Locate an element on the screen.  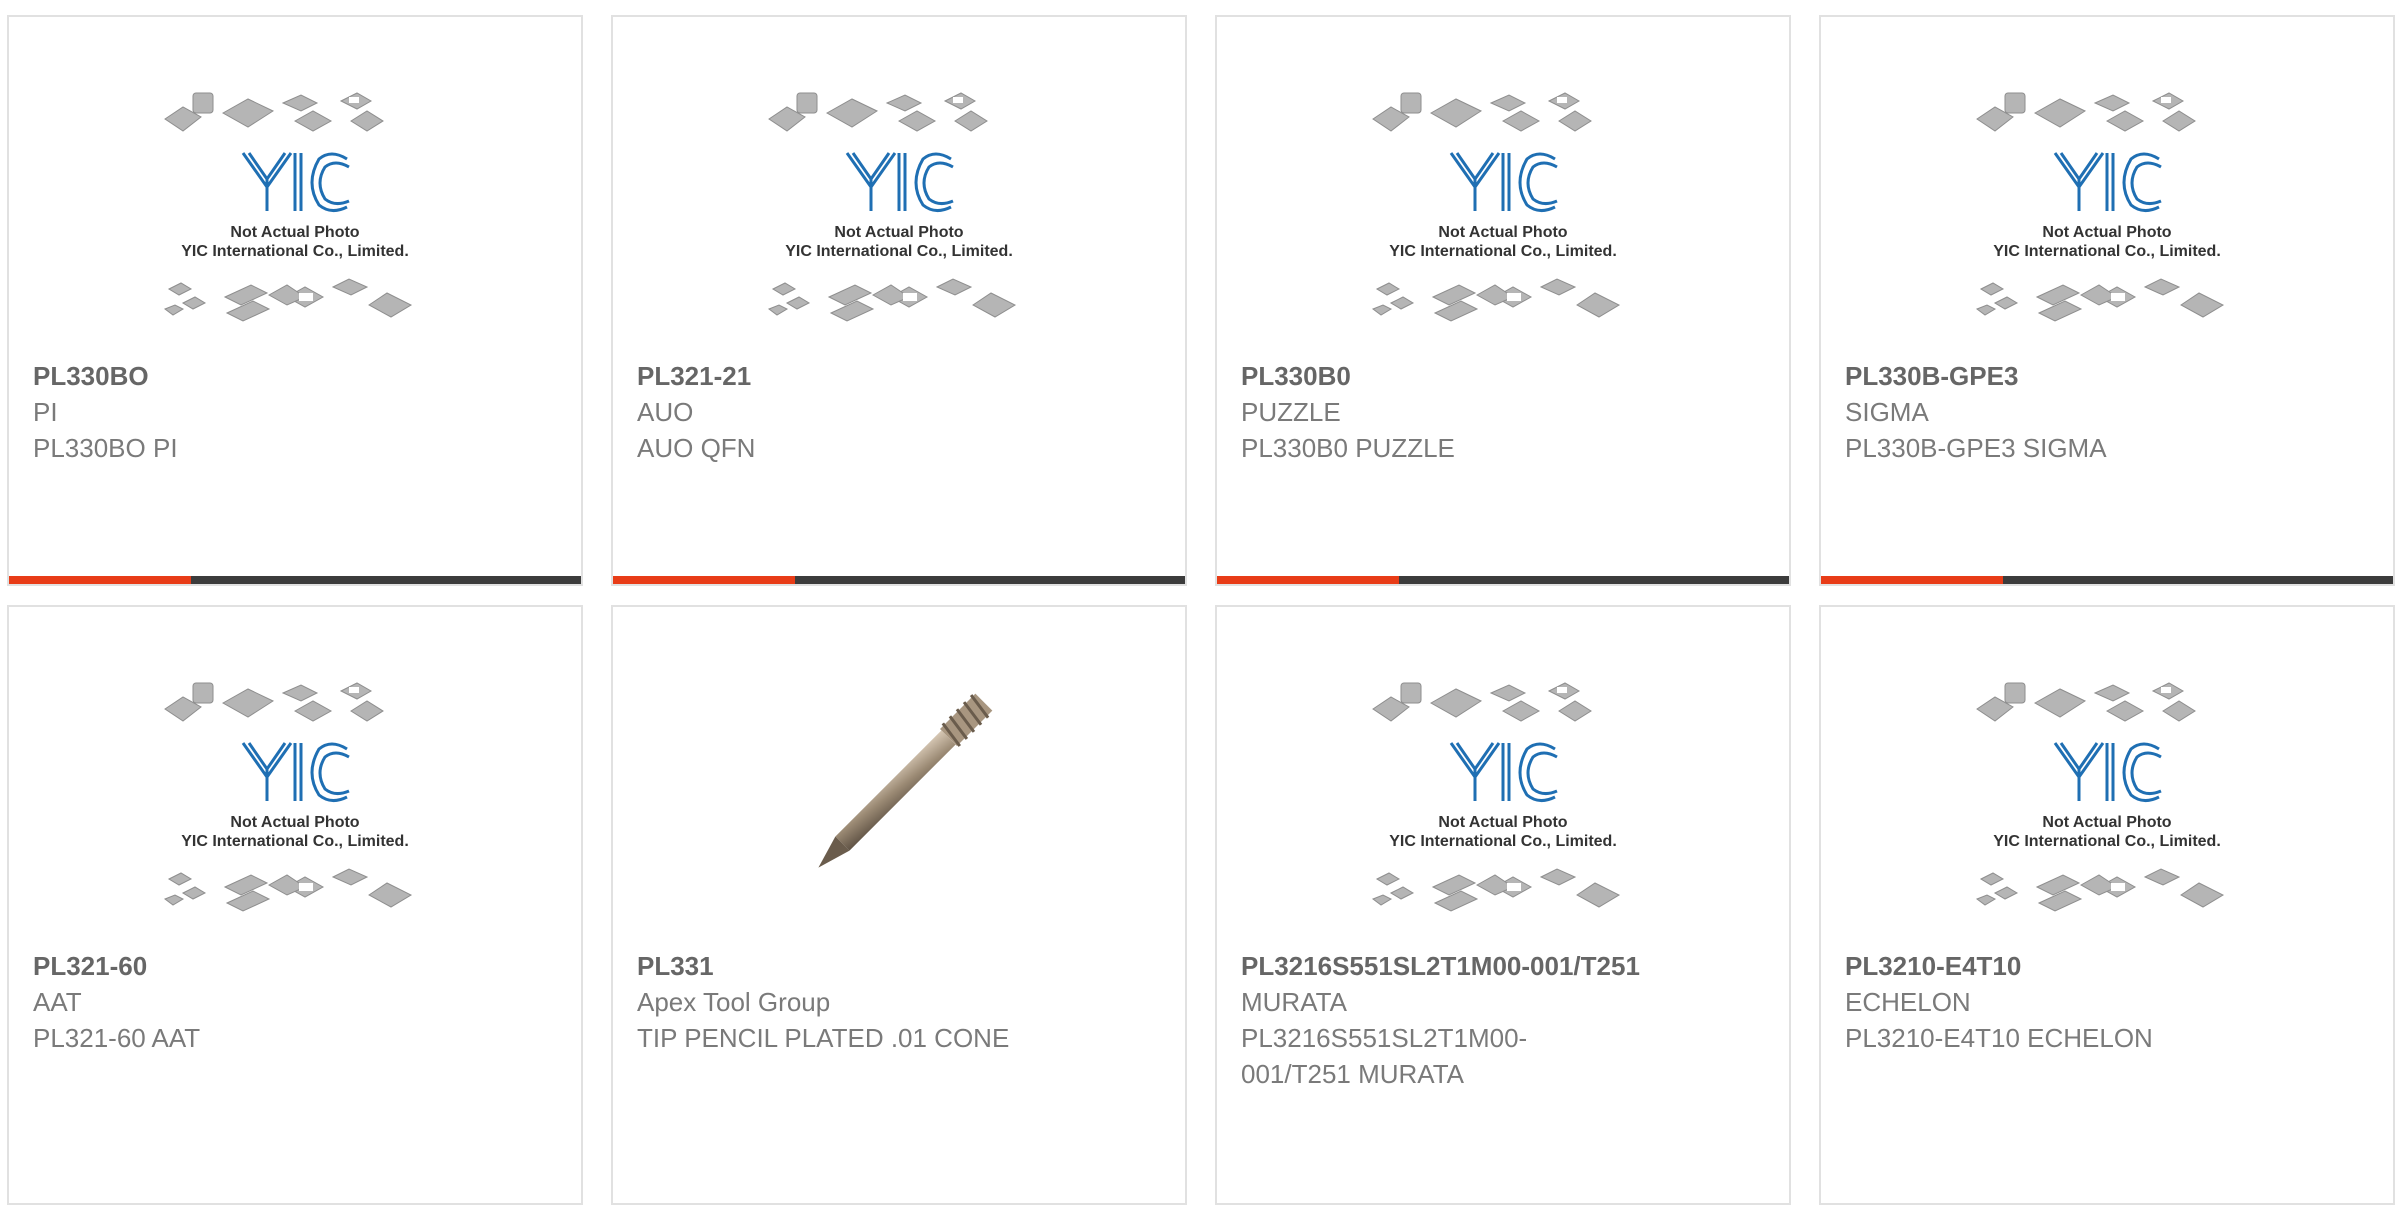
part-number-link: PL331 is located at coordinates (899, 966).